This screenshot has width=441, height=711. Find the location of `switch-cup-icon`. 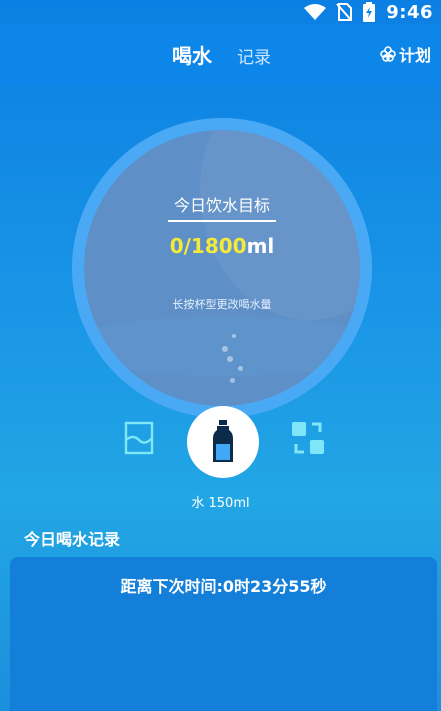

switch-cup-icon is located at coordinates (308, 438).